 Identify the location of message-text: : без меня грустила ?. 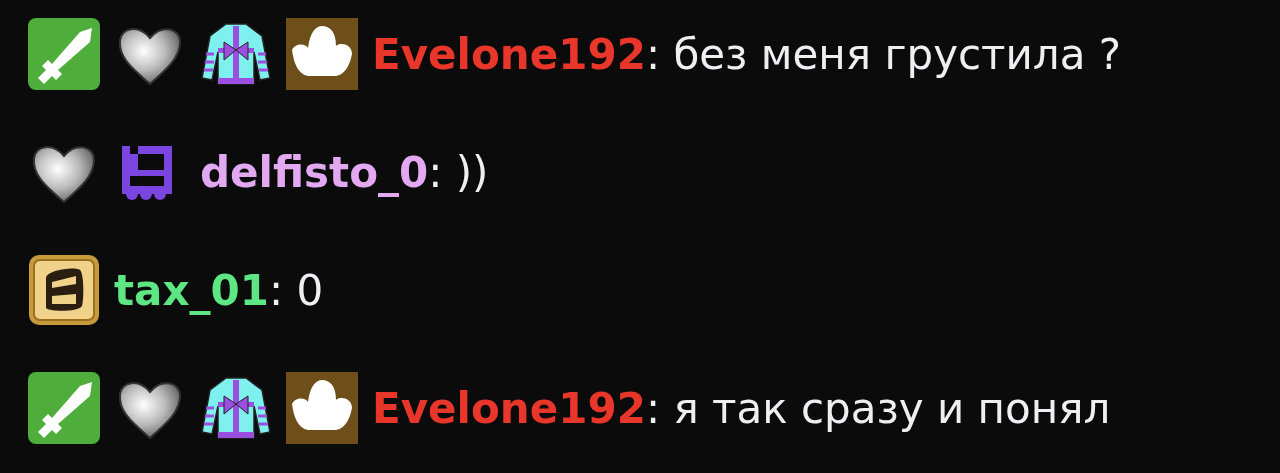
(883, 54).